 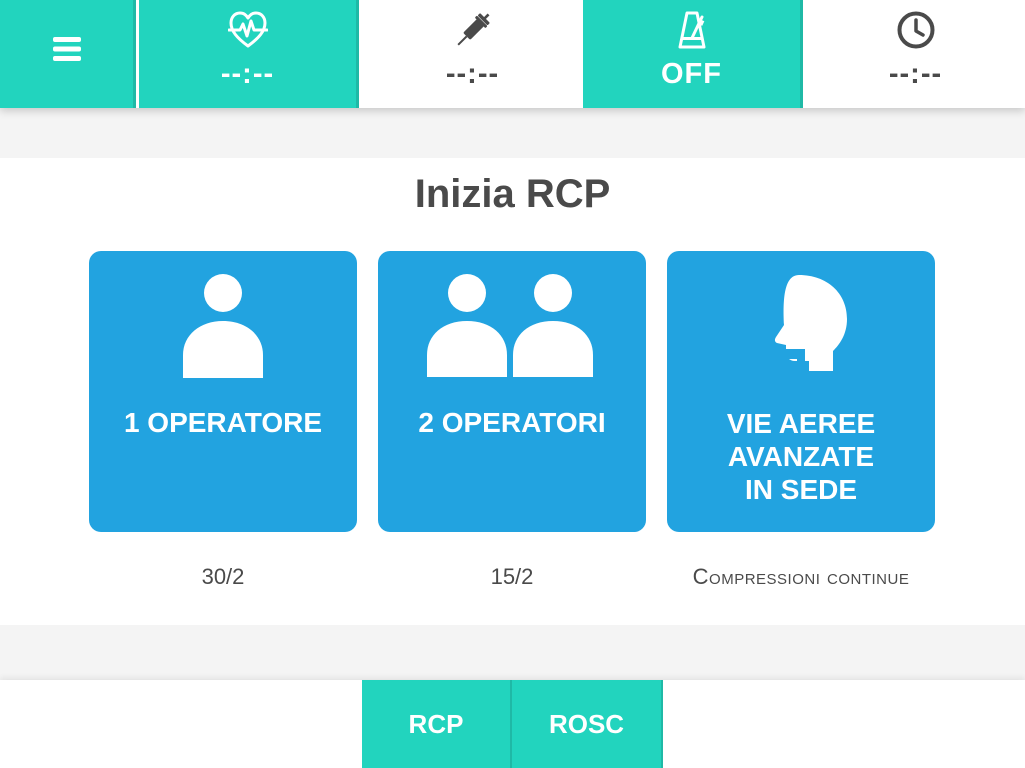 I want to click on top-bar: --:-- --:-- OFF --:--, so click(x=512, y=54).